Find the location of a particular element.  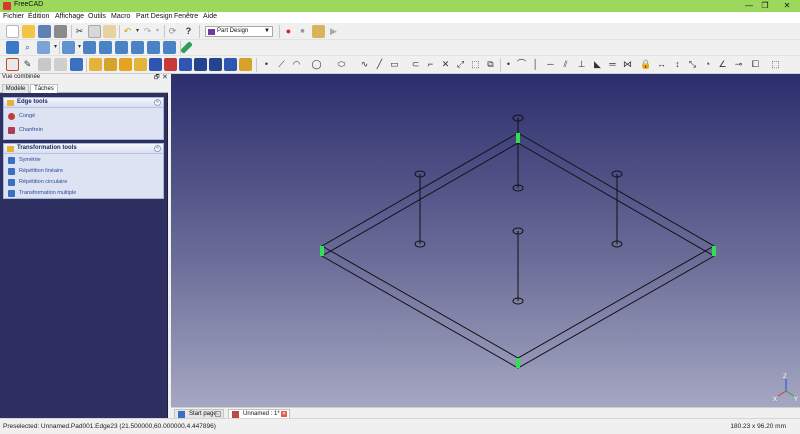

loft-icon is located at coordinates (125, 64).